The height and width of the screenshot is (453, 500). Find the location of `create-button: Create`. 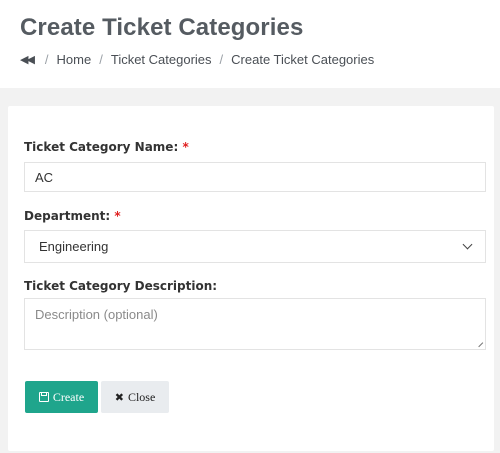

create-button: Create is located at coordinates (61, 397).